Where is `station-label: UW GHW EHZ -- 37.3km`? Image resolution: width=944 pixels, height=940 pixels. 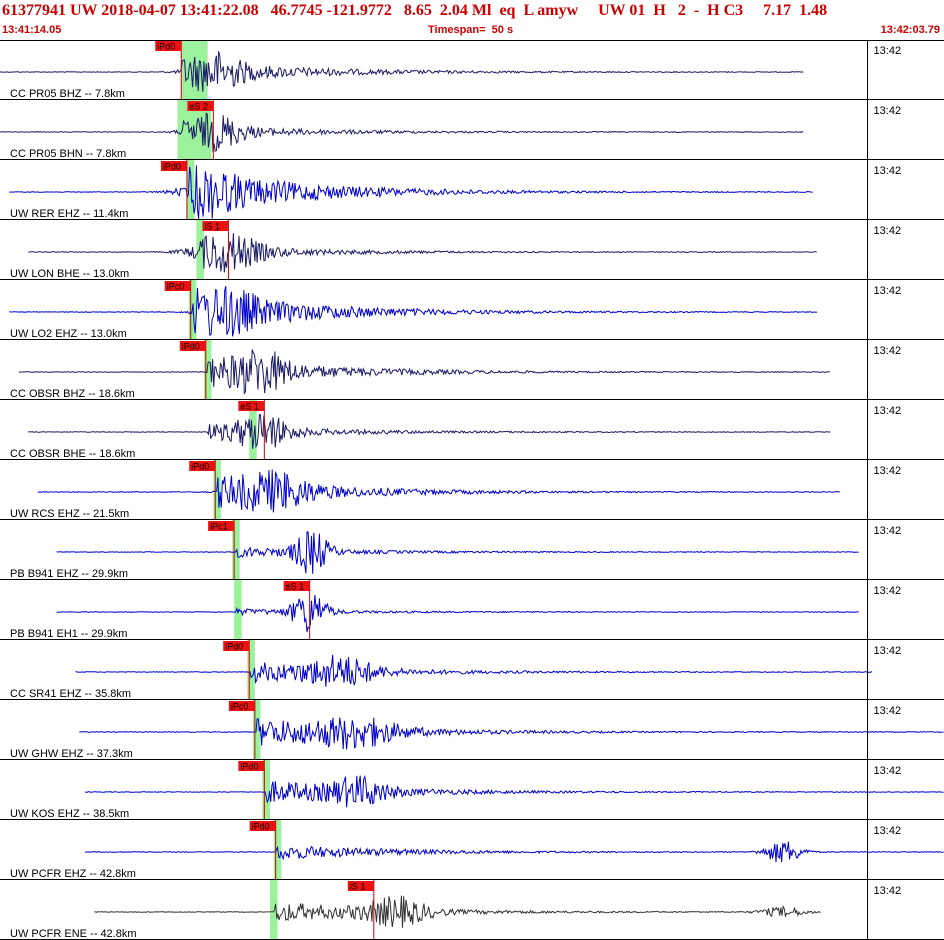
station-label: UW GHW EHZ -- 37.3km is located at coordinates (71, 754).